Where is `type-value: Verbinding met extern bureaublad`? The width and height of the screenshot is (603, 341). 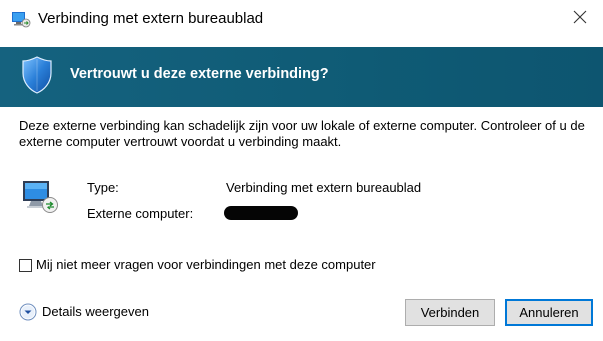
type-value: Verbinding met extern bureaublad is located at coordinates (324, 187).